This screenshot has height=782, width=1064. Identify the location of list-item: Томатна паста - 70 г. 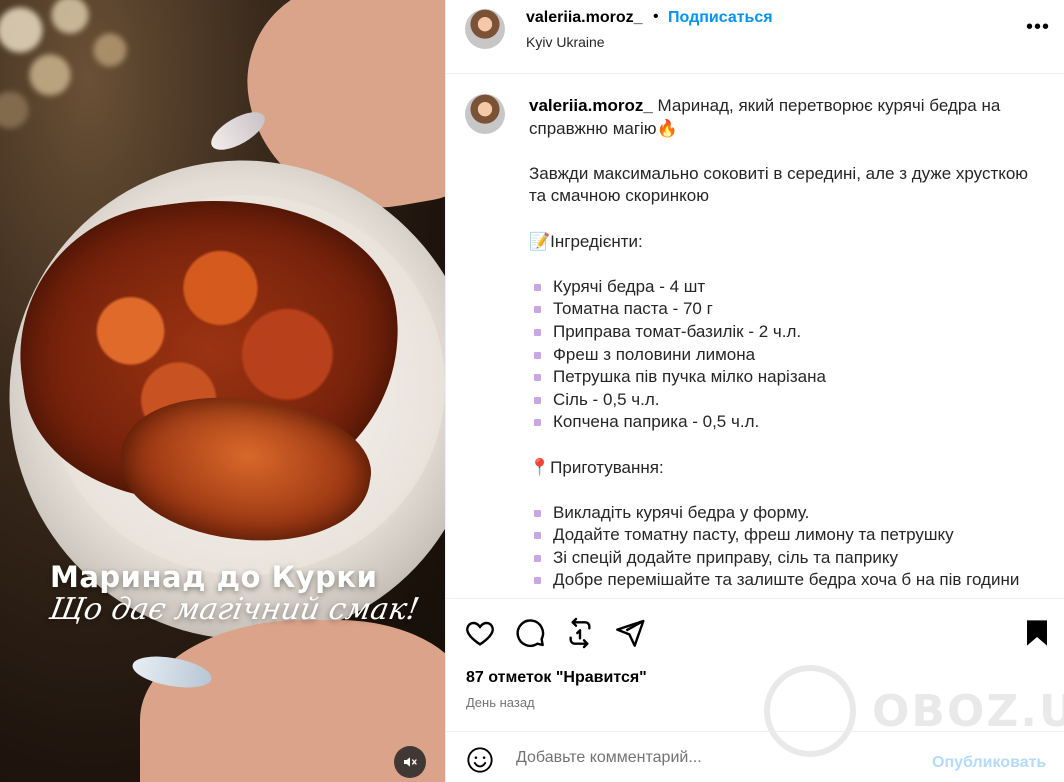
(784, 309).